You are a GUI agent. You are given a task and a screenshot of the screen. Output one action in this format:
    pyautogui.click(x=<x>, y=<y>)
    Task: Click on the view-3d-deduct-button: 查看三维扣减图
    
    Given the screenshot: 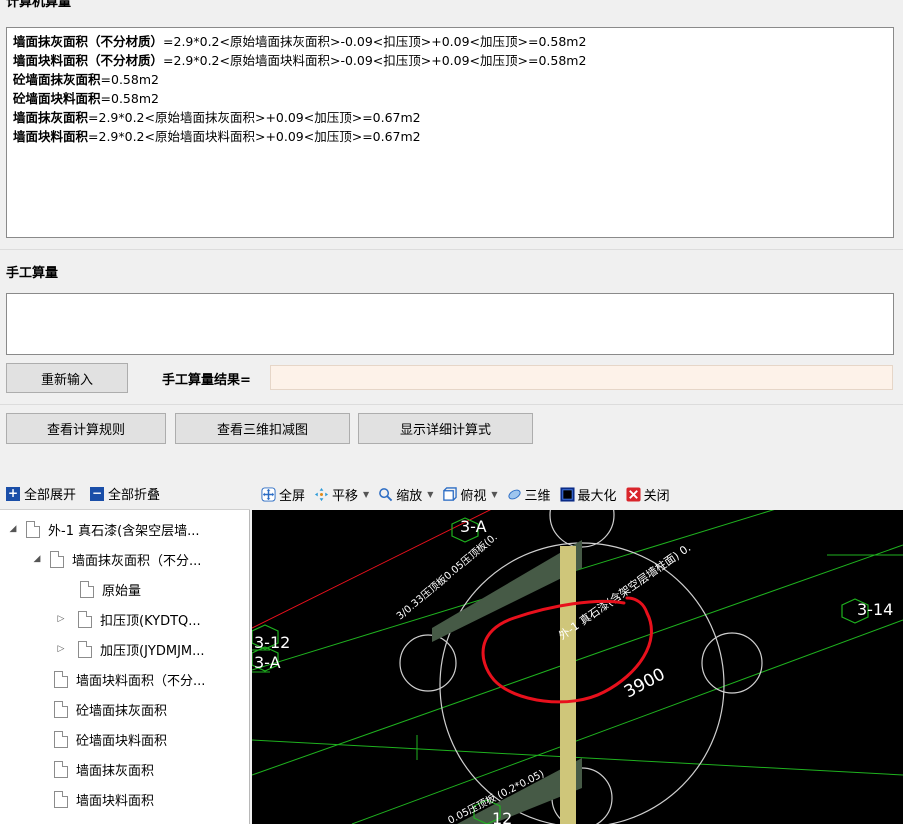 What is the action you would take?
    pyautogui.click(x=262, y=428)
    